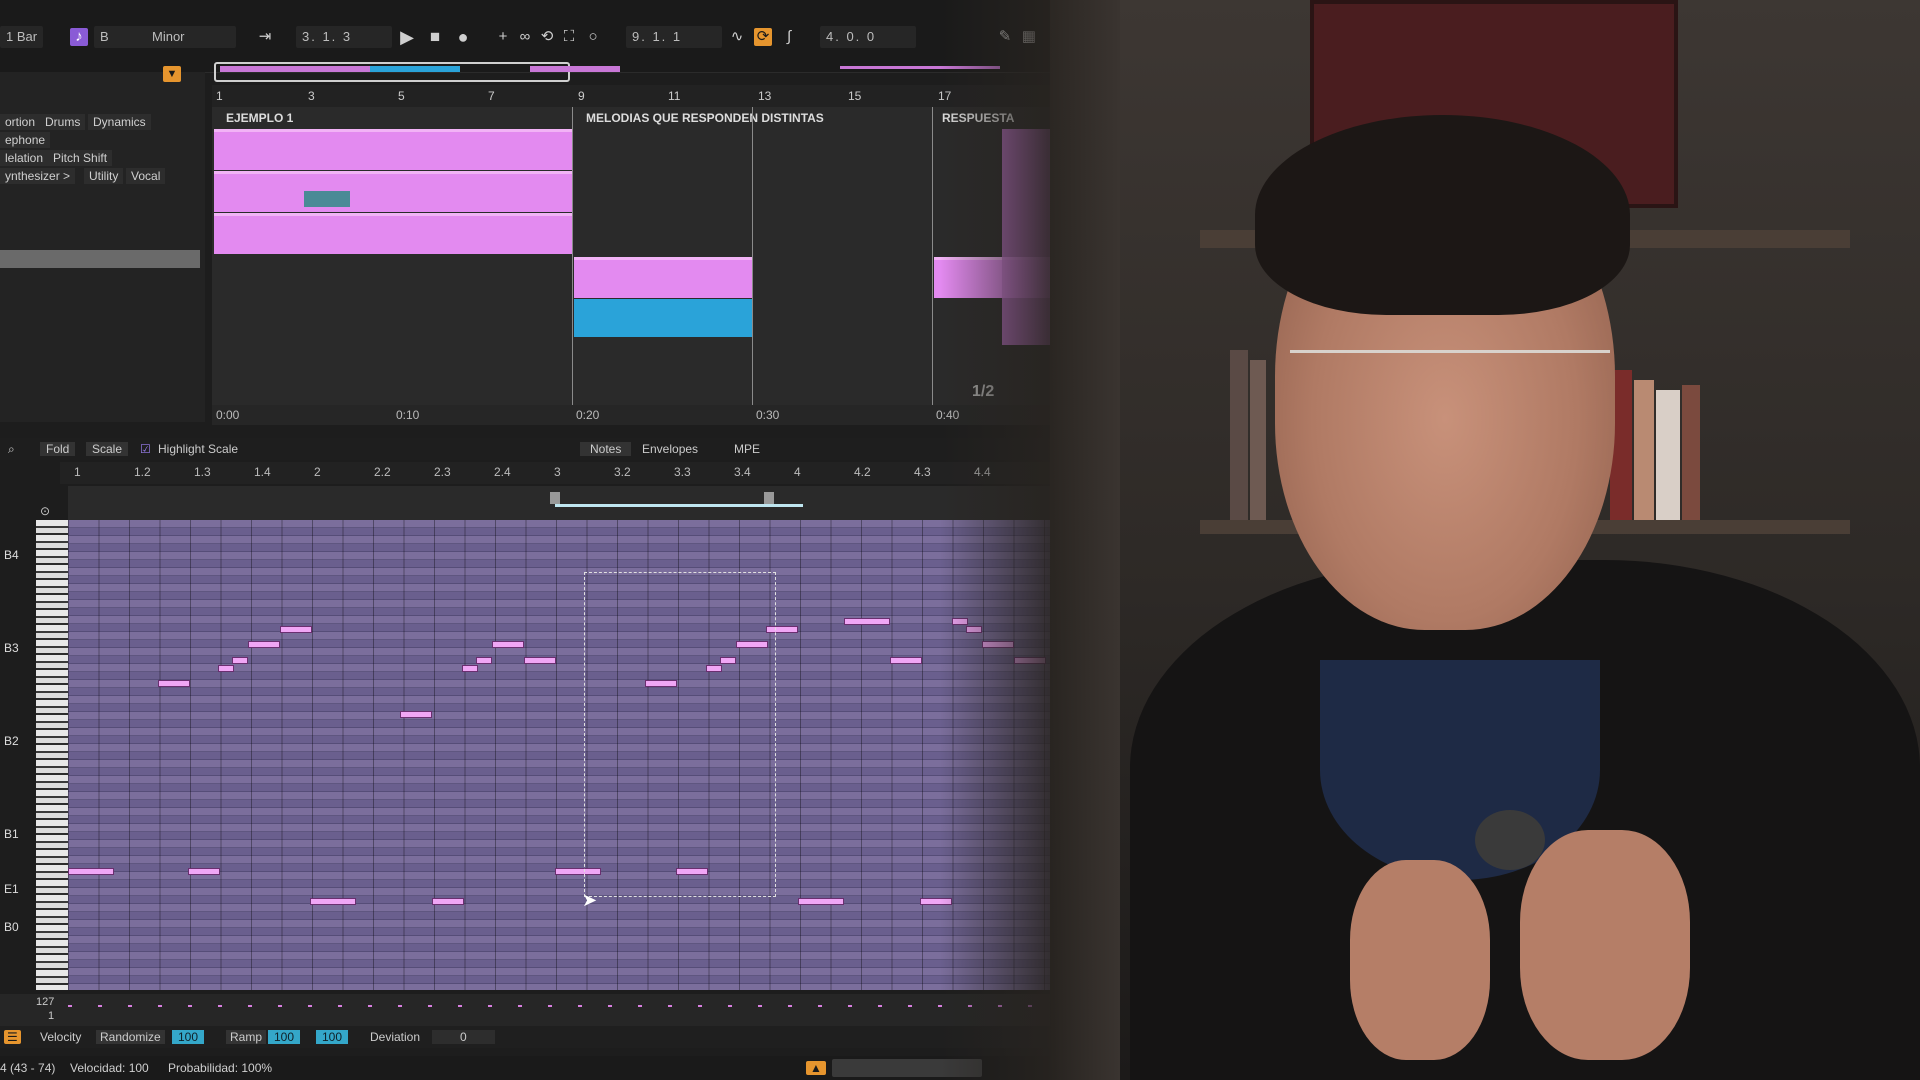 The height and width of the screenshot is (1080, 1920). Describe the element at coordinates (327, 199) in the screenshot. I see `midi-clip-selection` at that location.